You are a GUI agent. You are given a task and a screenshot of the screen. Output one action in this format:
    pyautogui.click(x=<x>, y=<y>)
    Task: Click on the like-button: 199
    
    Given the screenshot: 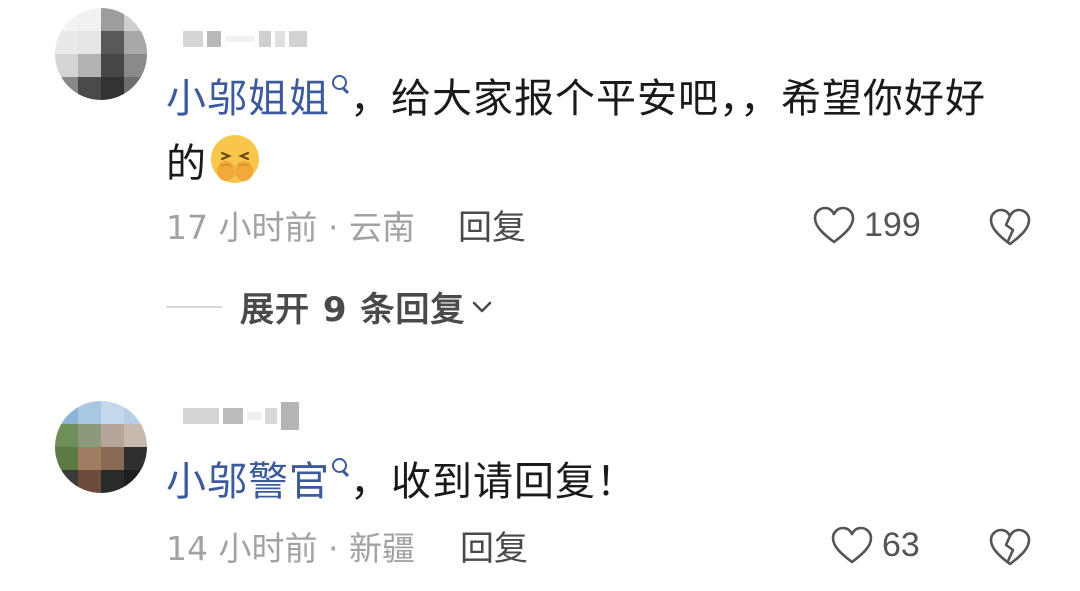 What is the action you would take?
    pyautogui.click(x=866, y=225)
    